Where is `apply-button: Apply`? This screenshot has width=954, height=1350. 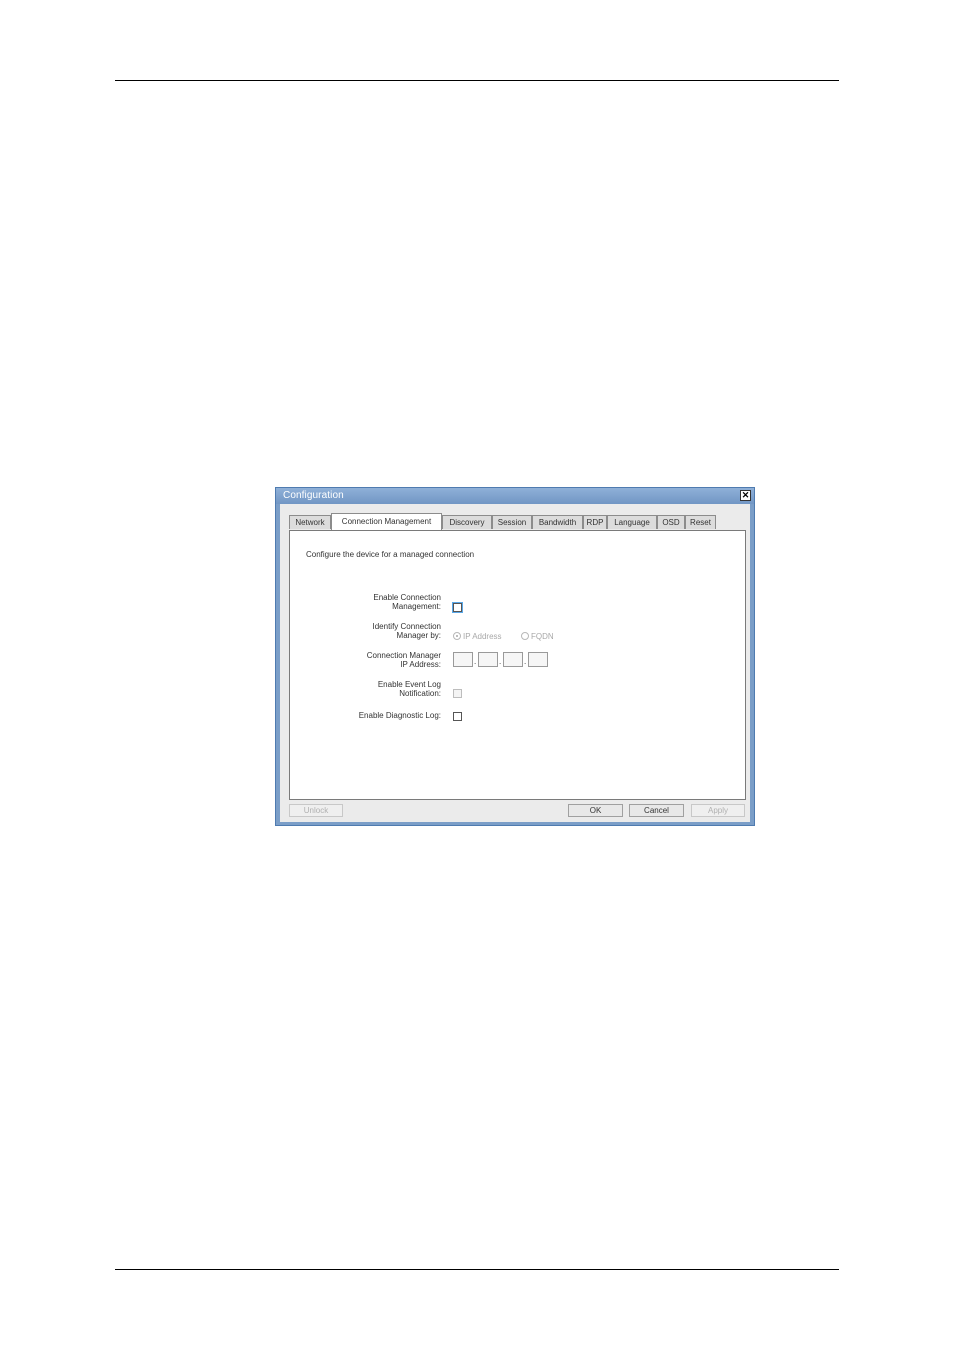 apply-button: Apply is located at coordinates (718, 810).